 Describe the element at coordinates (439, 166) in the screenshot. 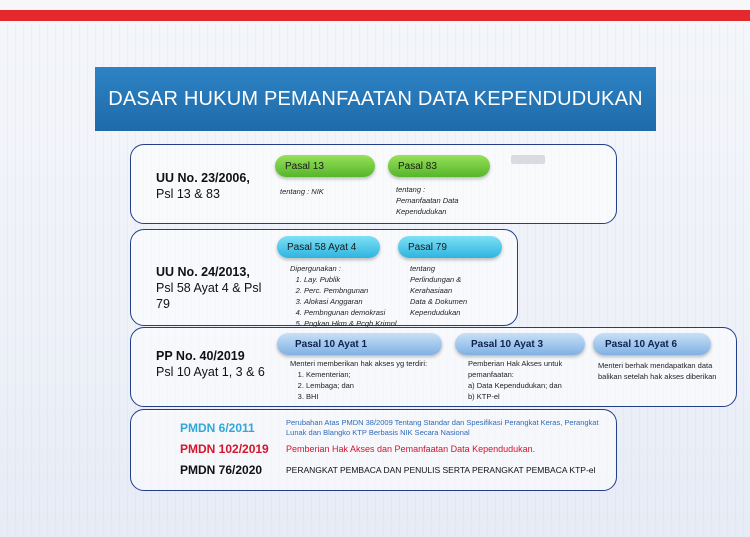

I see `pill-pasal-83: Pasal 83` at that location.